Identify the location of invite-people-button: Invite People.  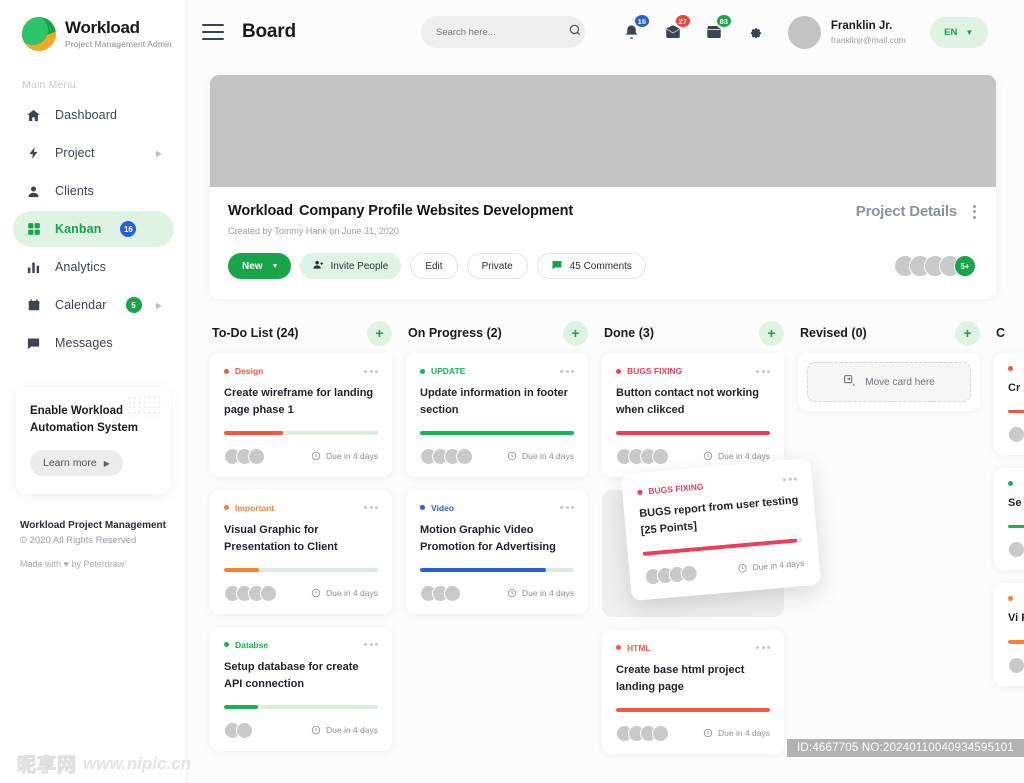
(350, 266).